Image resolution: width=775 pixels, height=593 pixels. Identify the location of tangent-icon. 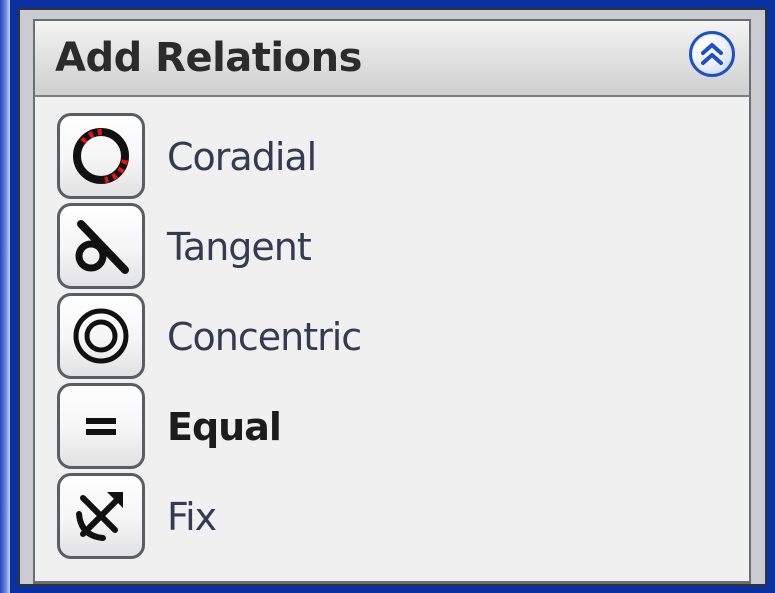
(102, 247).